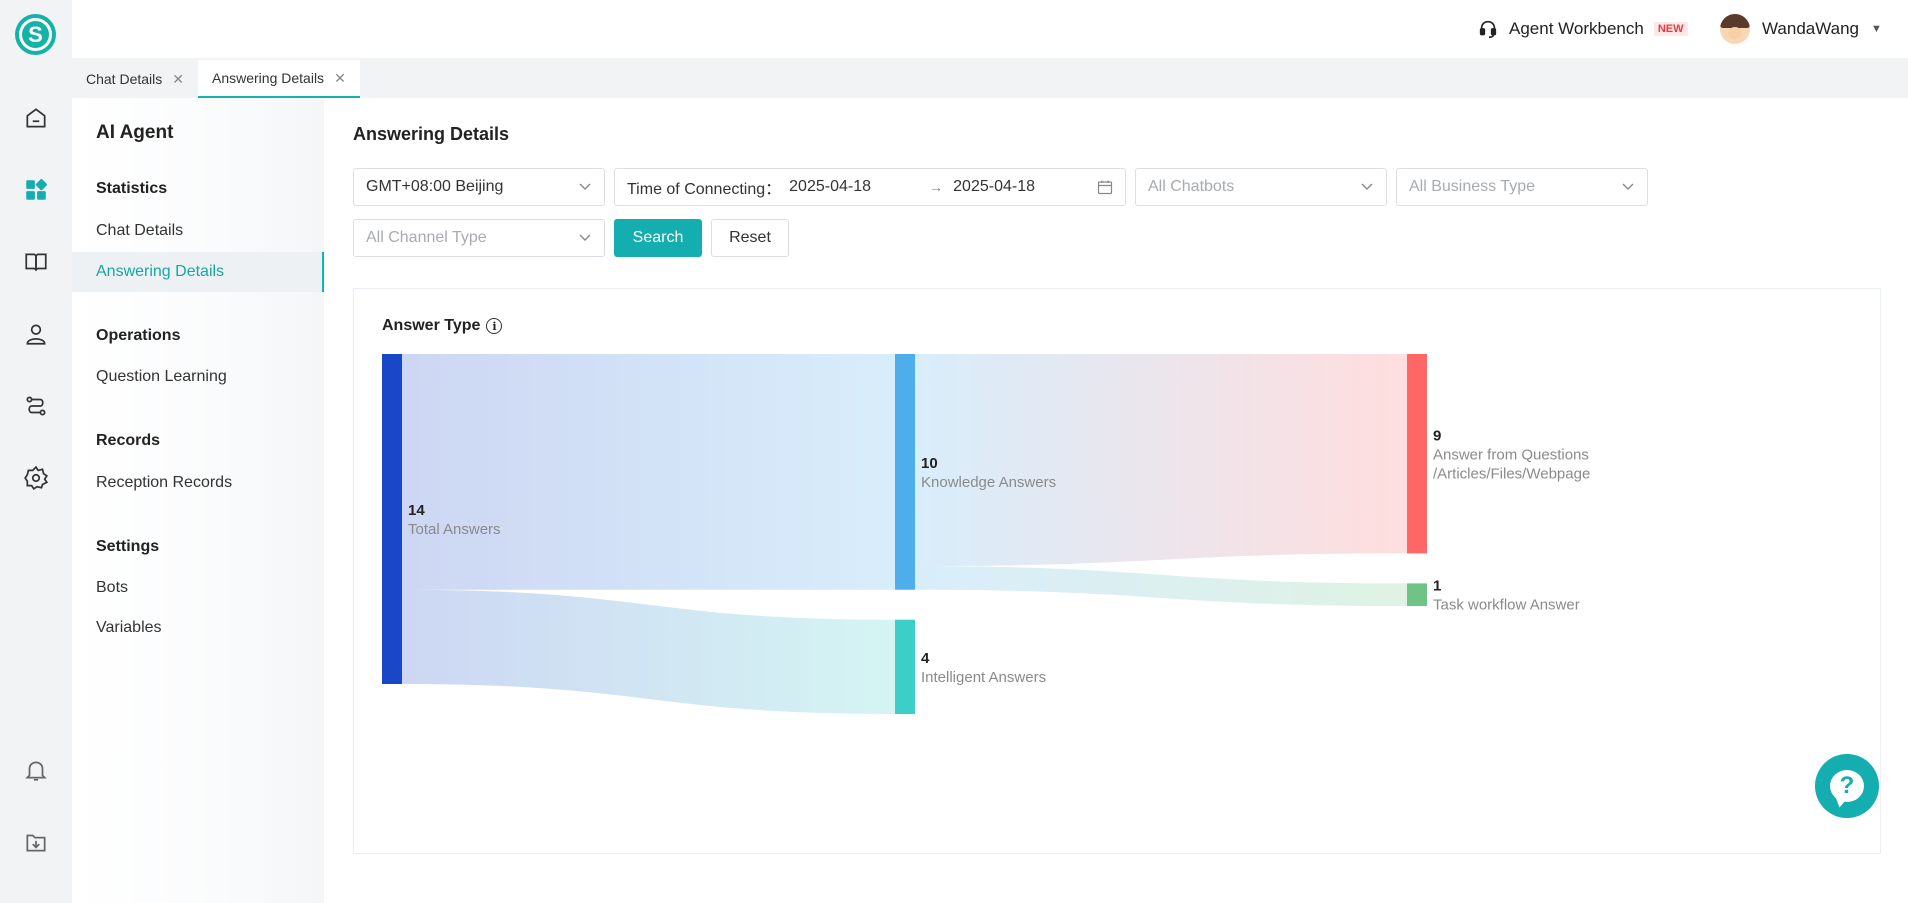  Describe the element at coordinates (905, 666) in the screenshot. I see `sankey-node-intelligent` at that location.